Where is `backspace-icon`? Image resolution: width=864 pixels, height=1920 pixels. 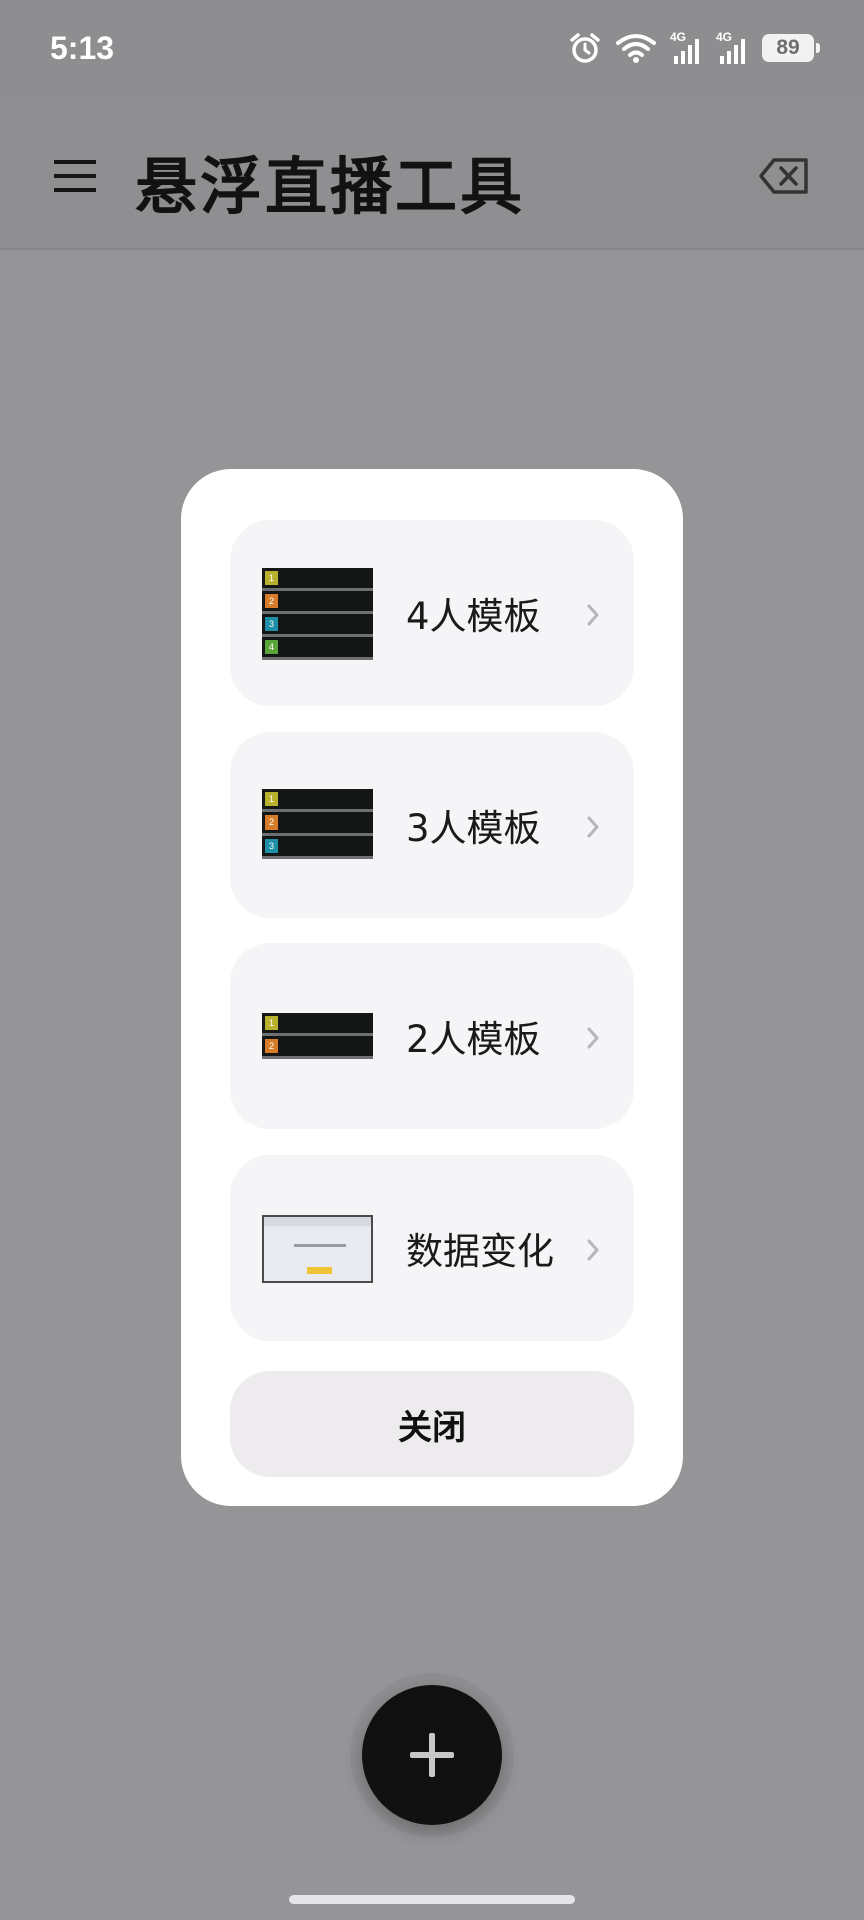 backspace-icon is located at coordinates (784, 176).